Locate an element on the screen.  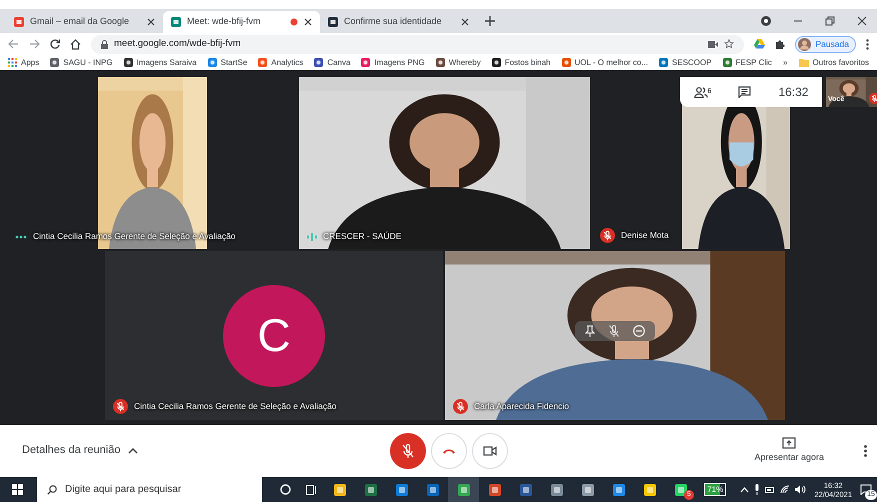
browser-tab: Gmail – email da Google is located at coordinates (84, 22).